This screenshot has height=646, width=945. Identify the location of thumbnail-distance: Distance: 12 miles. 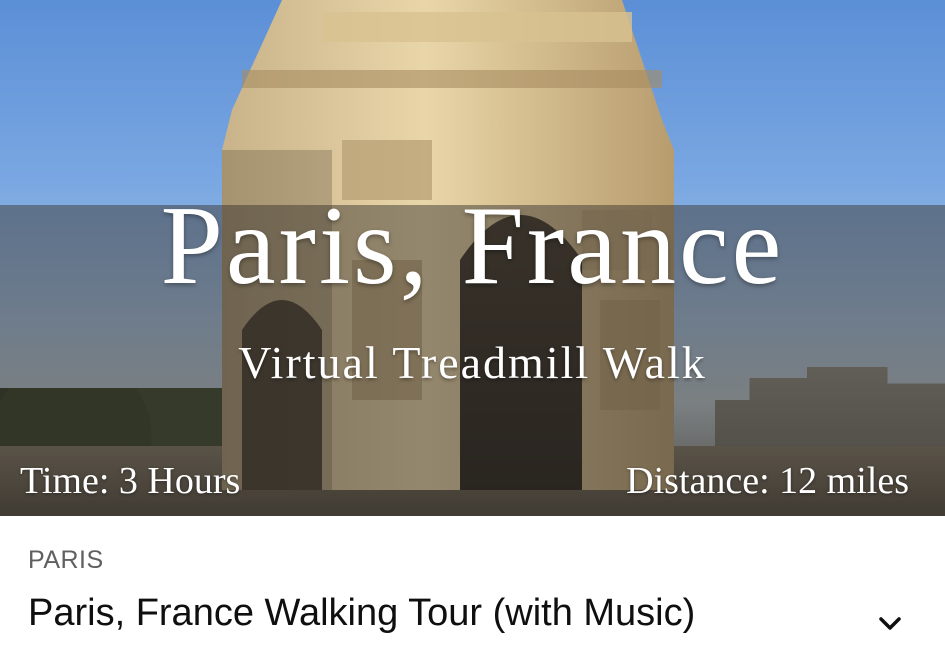
(767, 481).